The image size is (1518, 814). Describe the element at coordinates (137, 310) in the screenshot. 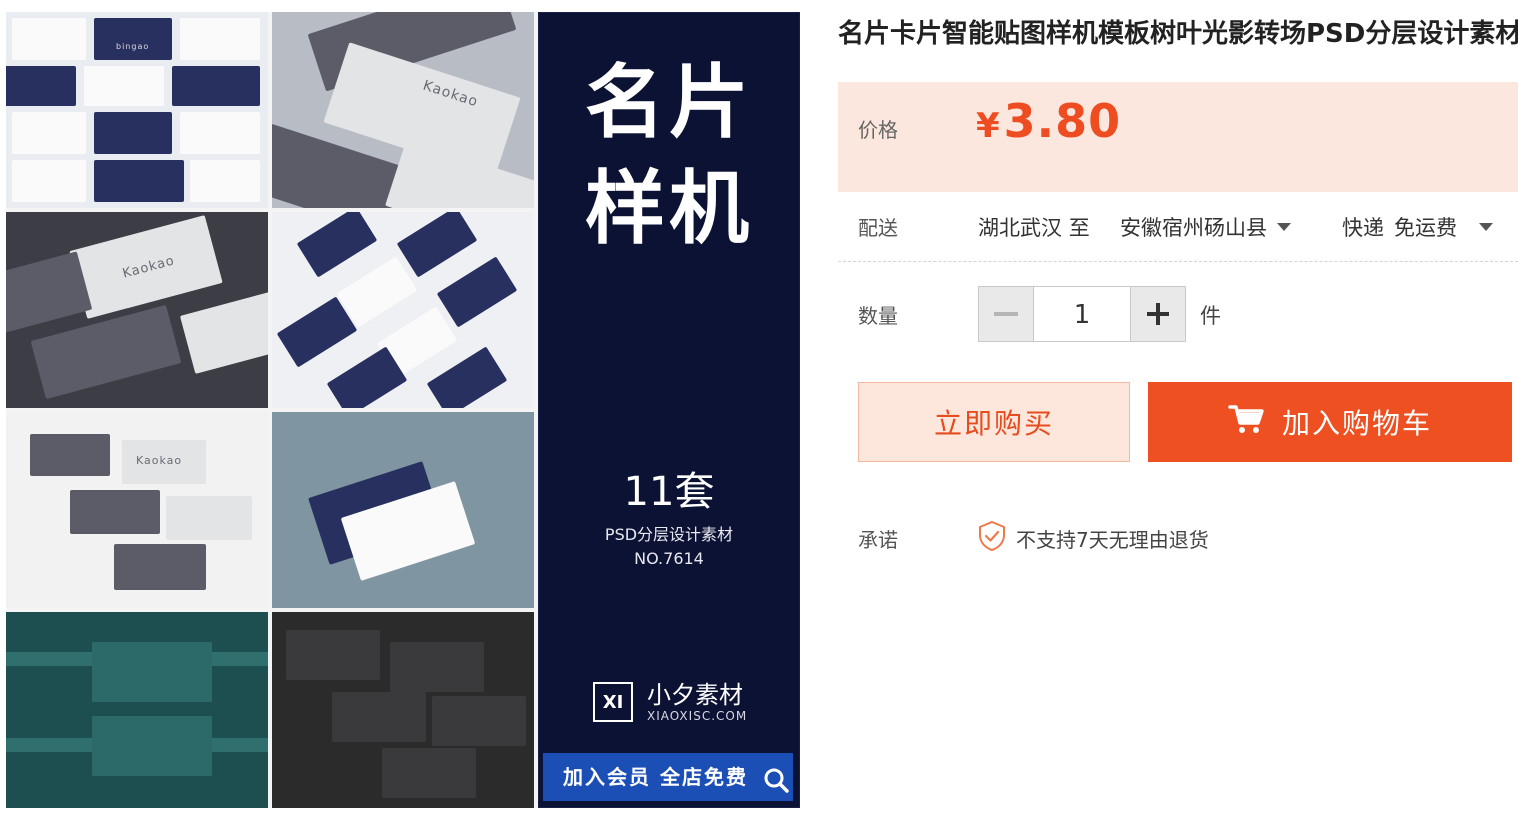

I see `mockup-tile-3: Kaokao` at that location.